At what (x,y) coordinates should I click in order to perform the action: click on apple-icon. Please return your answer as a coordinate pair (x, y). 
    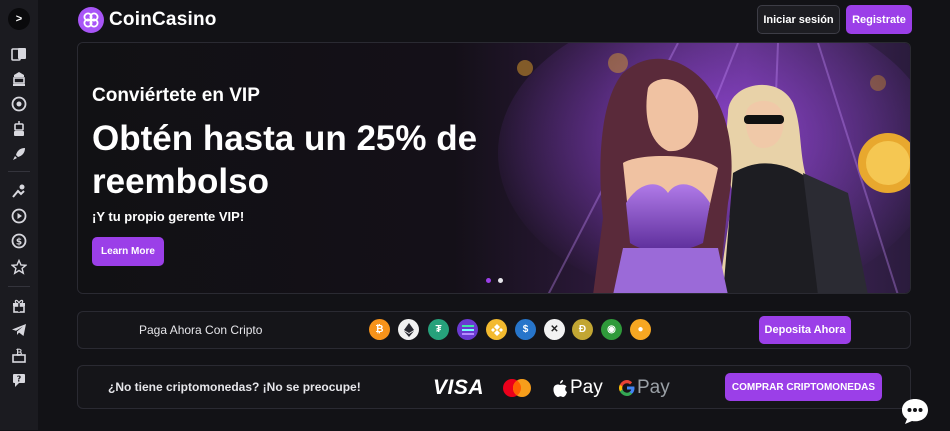
    Looking at the image, I should click on (560, 388).